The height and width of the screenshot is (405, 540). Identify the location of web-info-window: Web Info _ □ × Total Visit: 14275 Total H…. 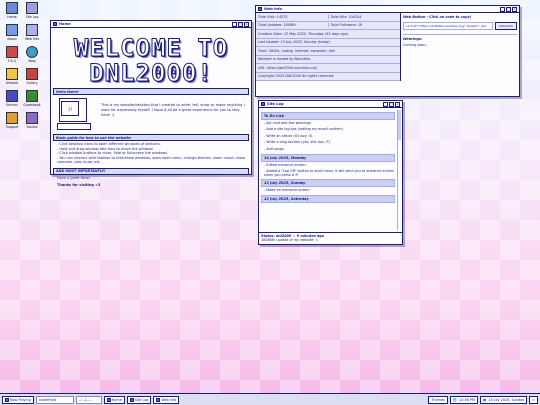
(387, 51).